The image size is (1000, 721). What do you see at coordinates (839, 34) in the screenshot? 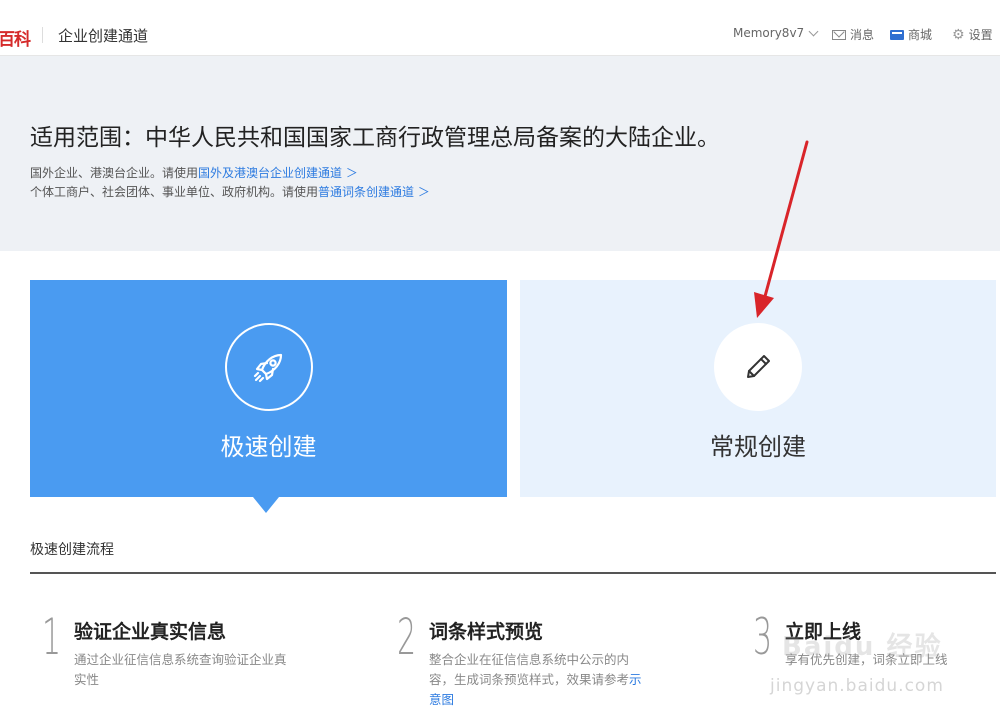
I see `mail-icon` at bounding box center [839, 34].